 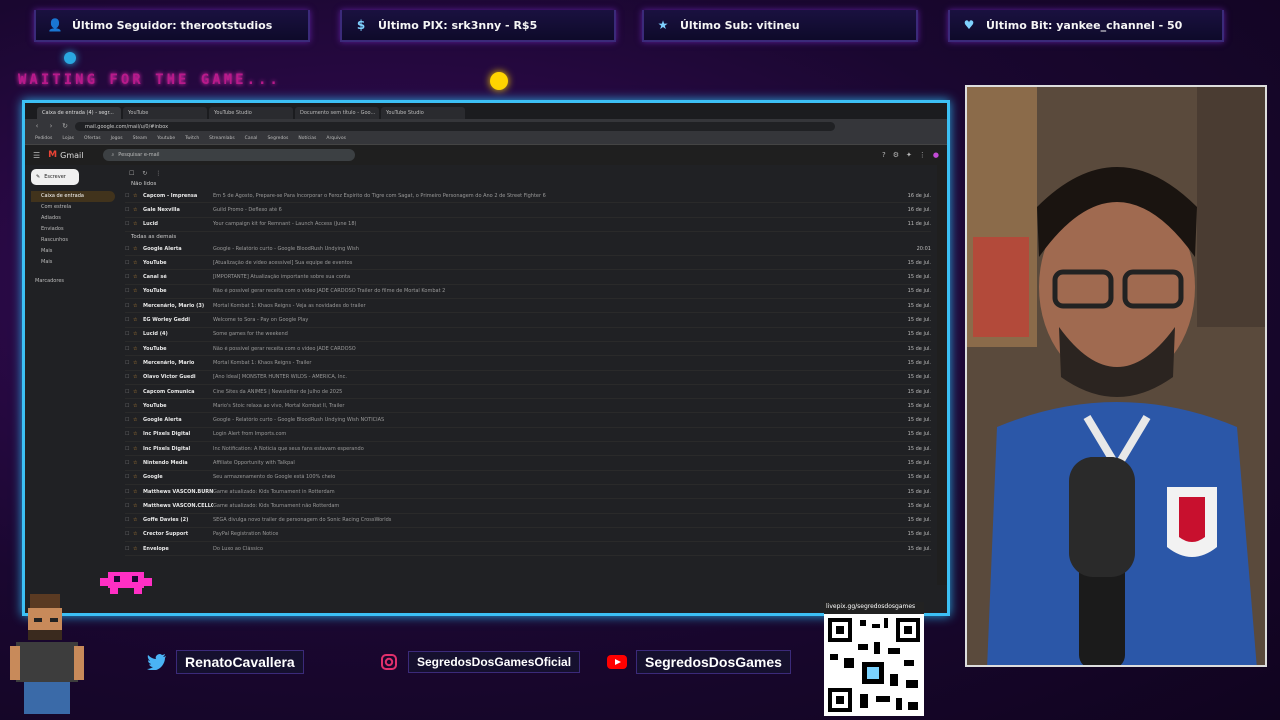 I want to click on all-section-heading: Todas as demais, so click(x=528, y=237).